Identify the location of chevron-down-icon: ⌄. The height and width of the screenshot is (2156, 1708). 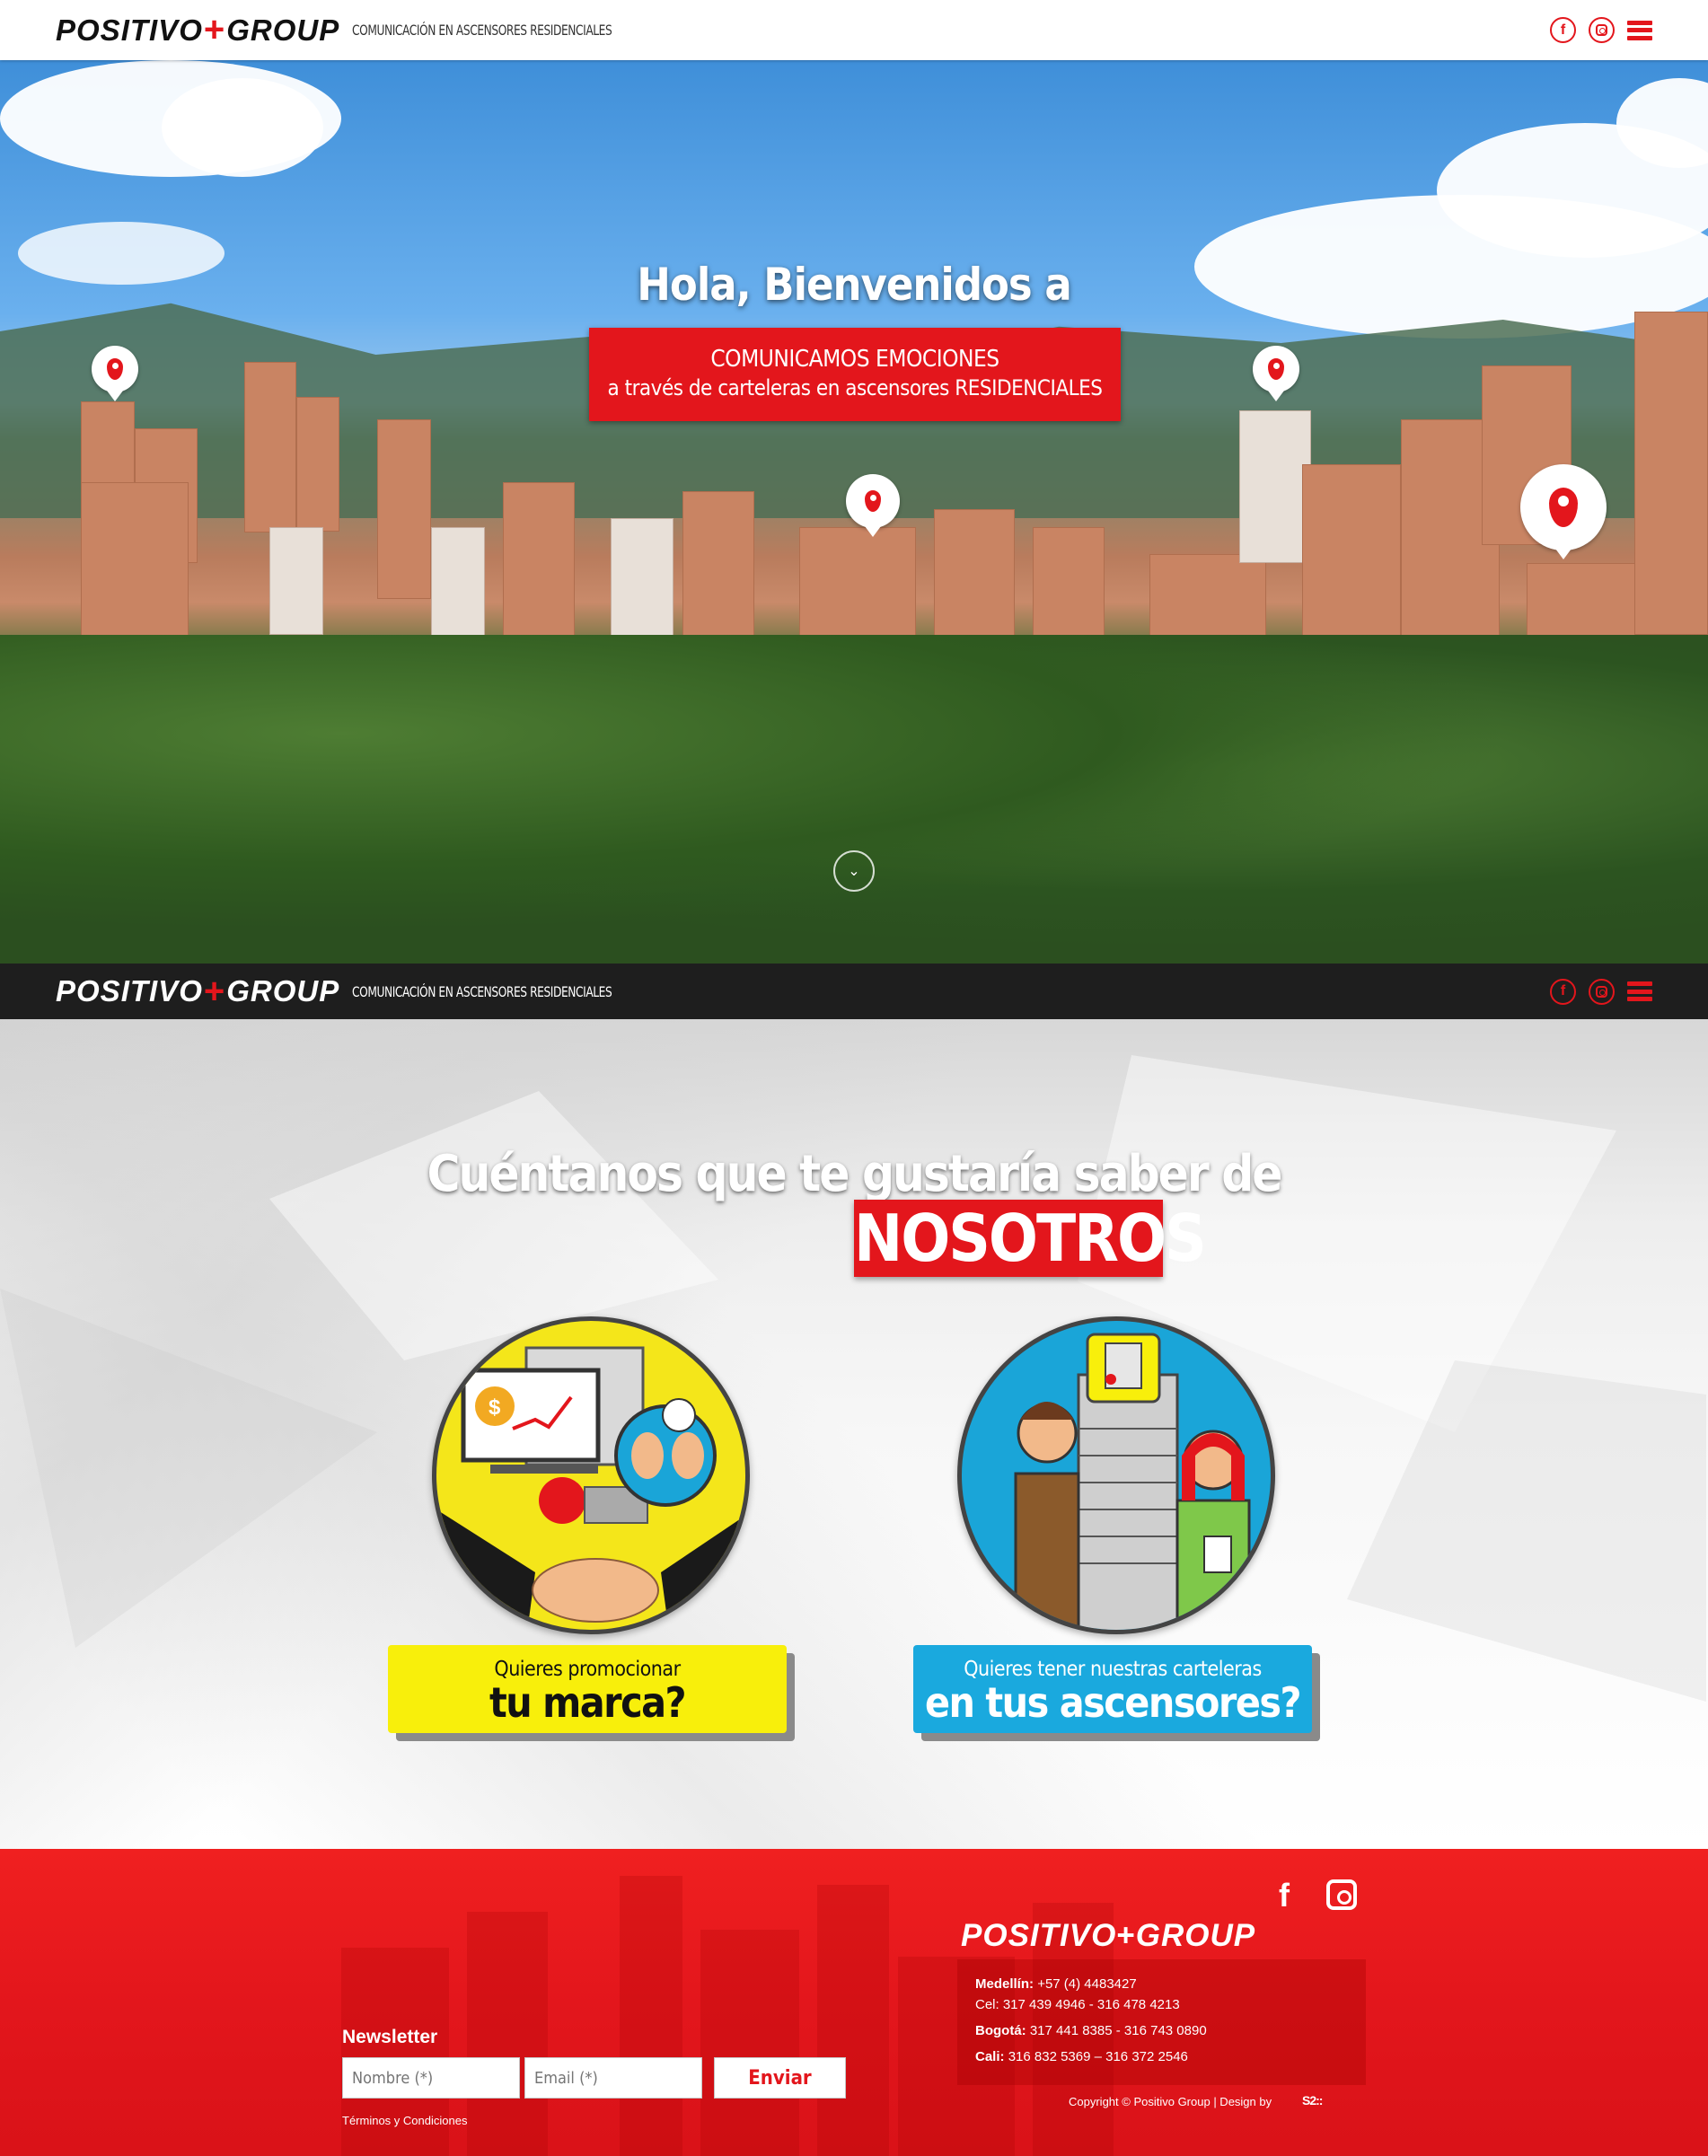
(854, 871).